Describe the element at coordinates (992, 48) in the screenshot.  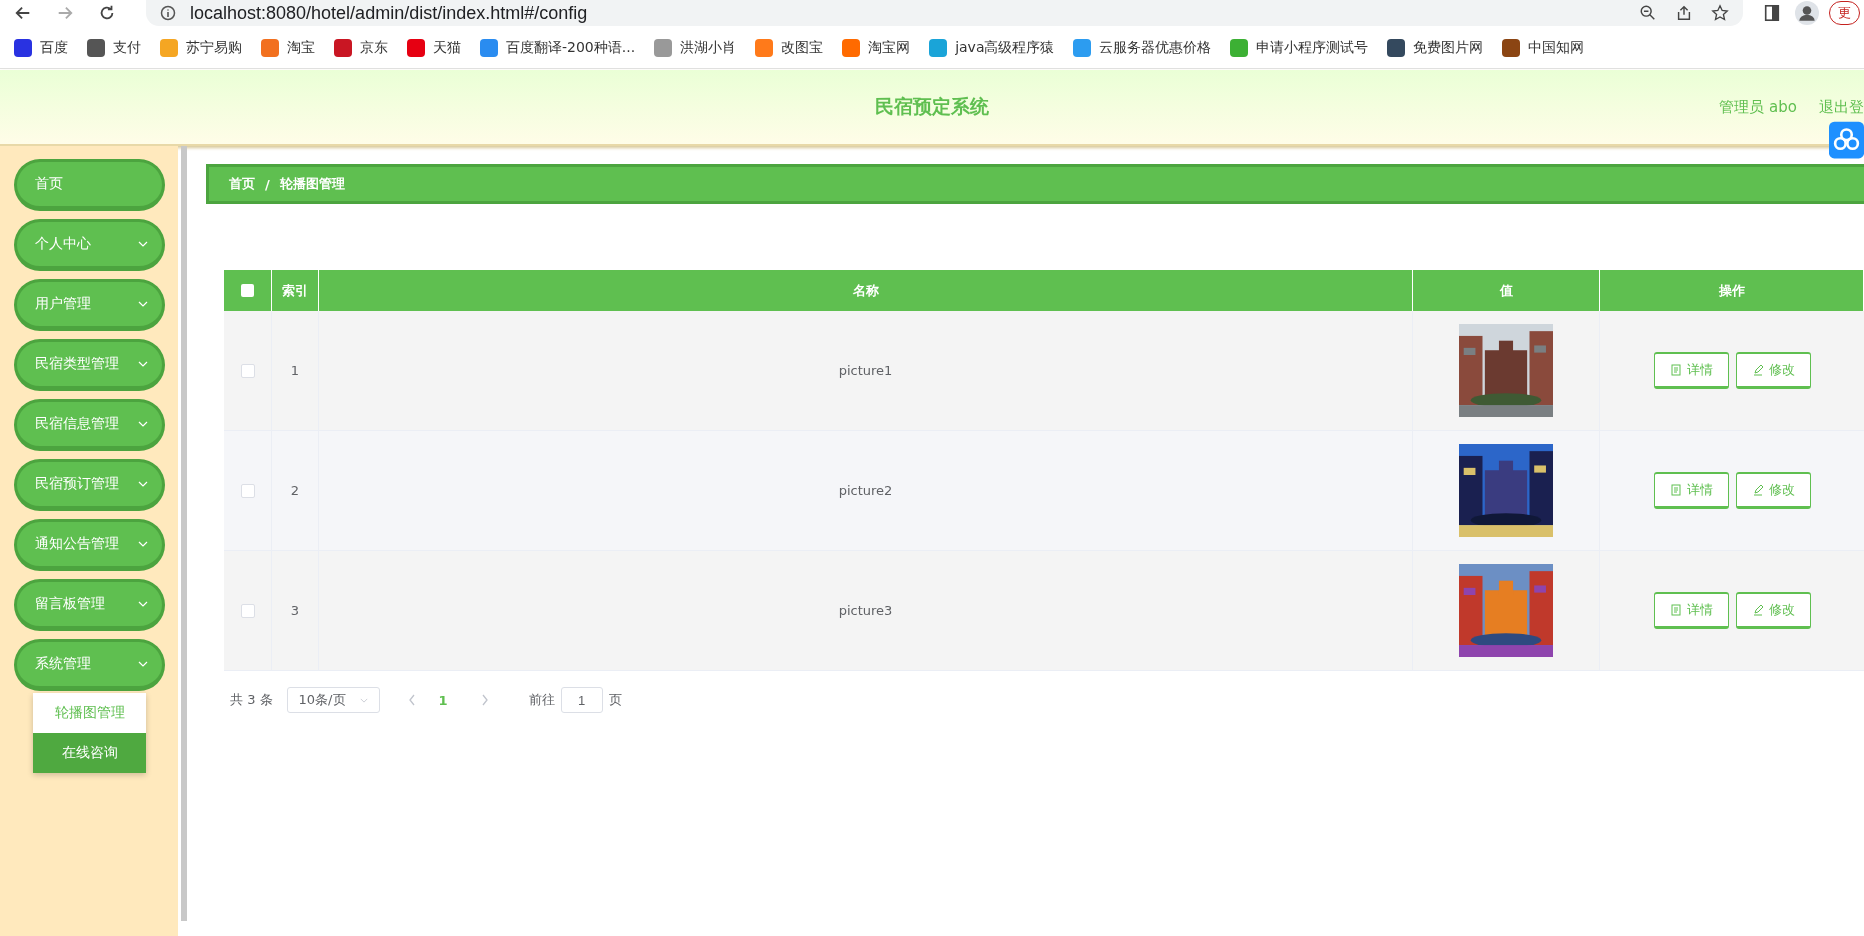
I see `bookmark: java高级程序猿` at that location.